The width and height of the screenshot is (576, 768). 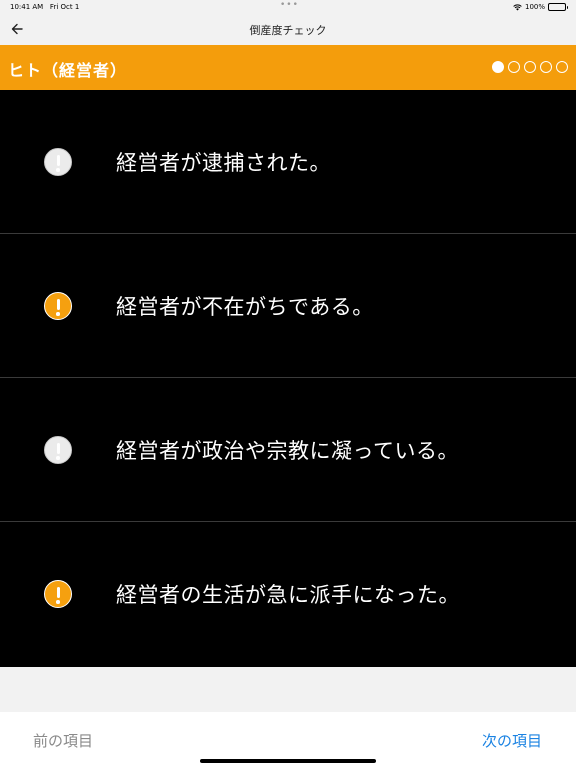 What do you see at coordinates (63, 740) in the screenshot?
I see `prev-item-button: 前の項目` at bounding box center [63, 740].